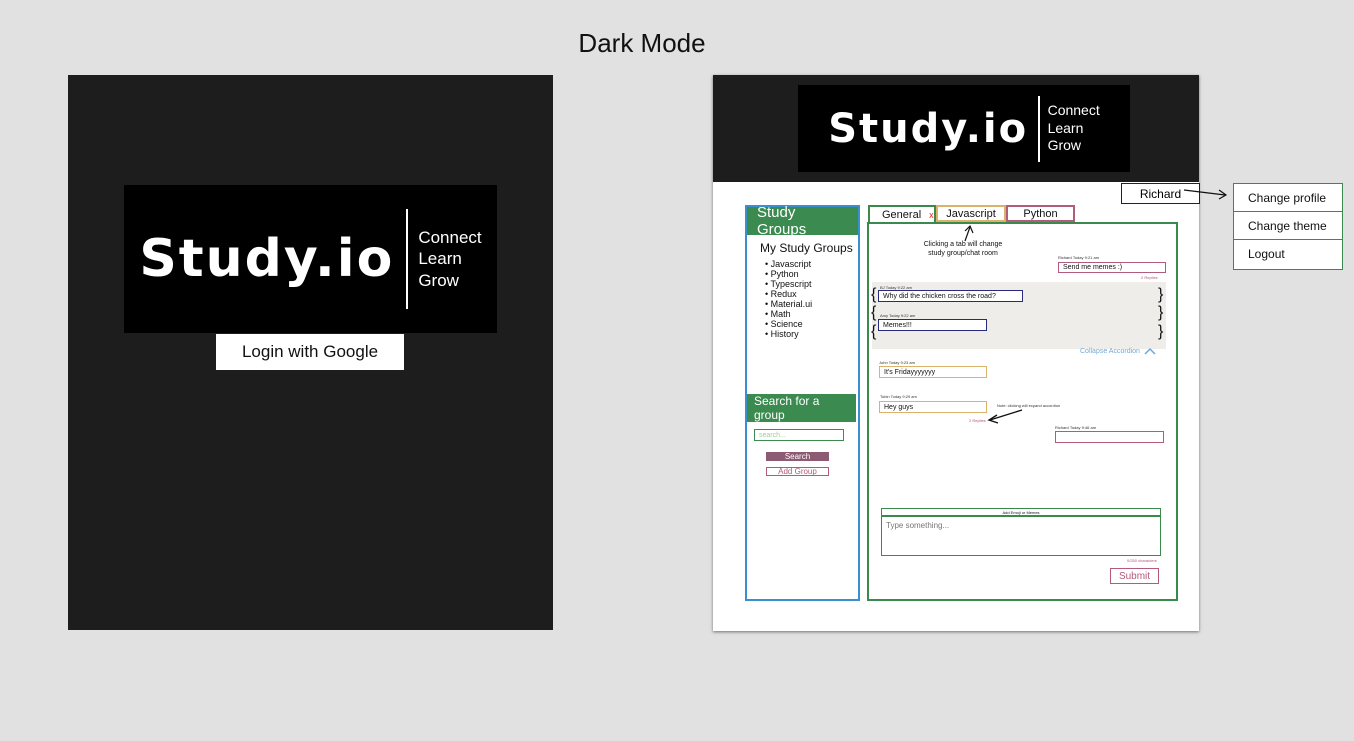 The width and height of the screenshot is (1354, 741). What do you see at coordinates (950, 296) in the screenshot?
I see `chat-message: Why did the chicken cross the road?` at bounding box center [950, 296].